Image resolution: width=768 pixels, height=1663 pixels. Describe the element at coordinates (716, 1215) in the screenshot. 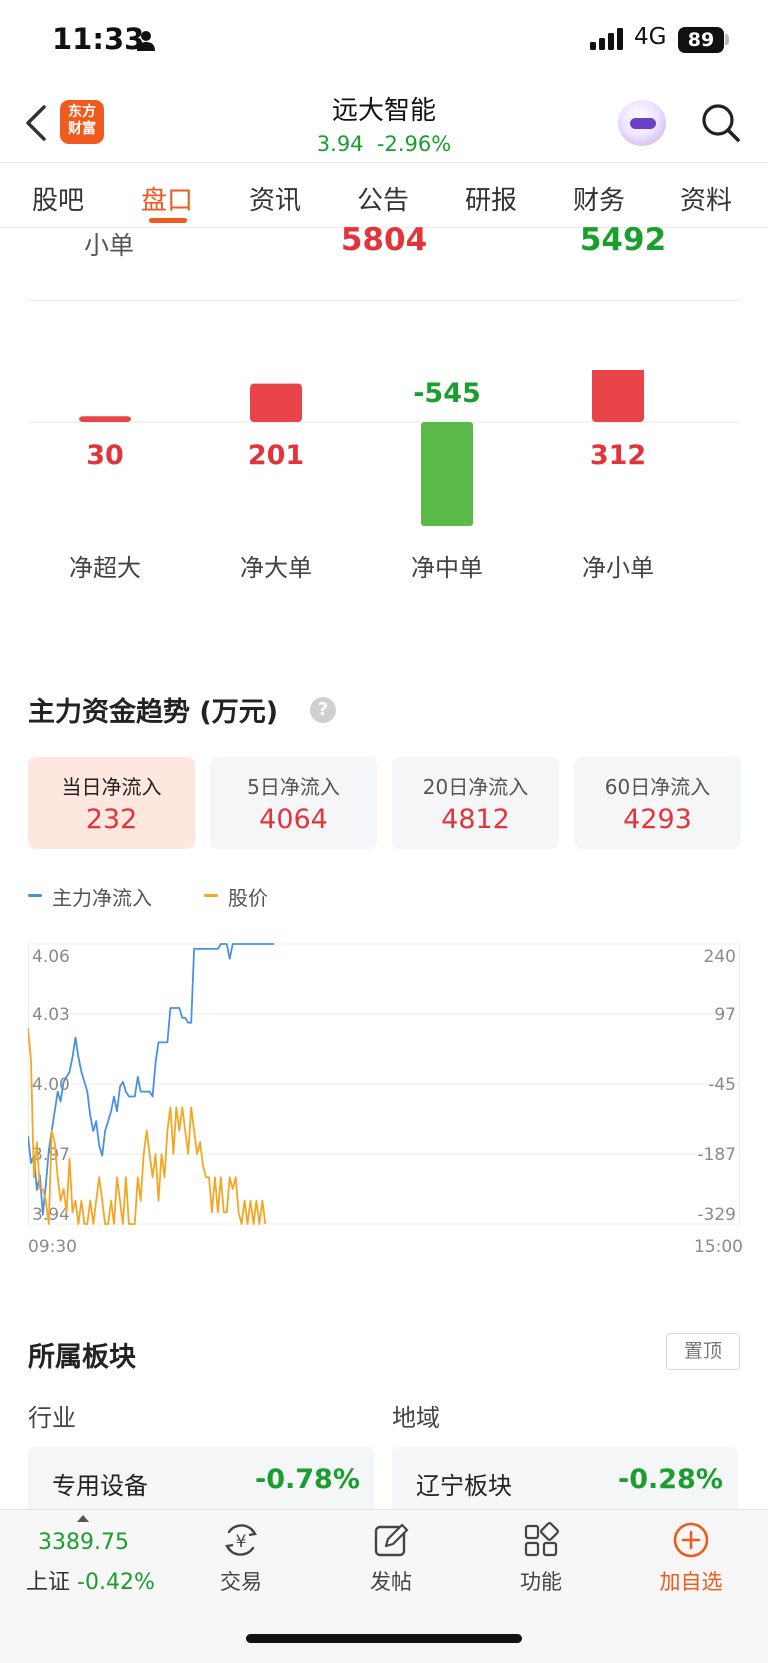

I see `right-axis-tick: -329` at that location.